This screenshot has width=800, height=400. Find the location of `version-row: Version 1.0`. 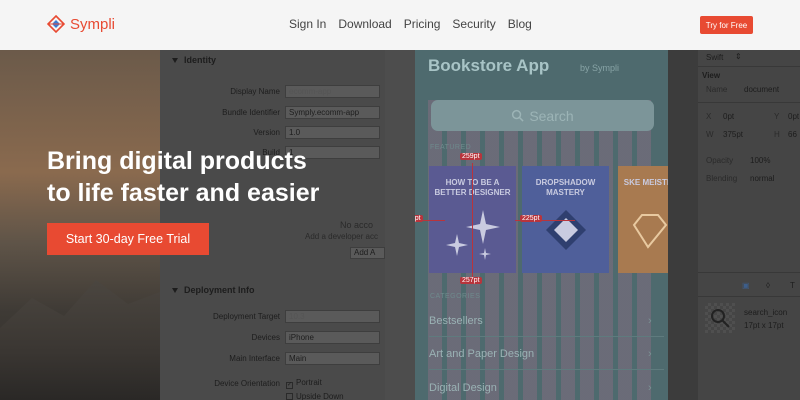

version-row: Version 1.0 is located at coordinates (272, 133).